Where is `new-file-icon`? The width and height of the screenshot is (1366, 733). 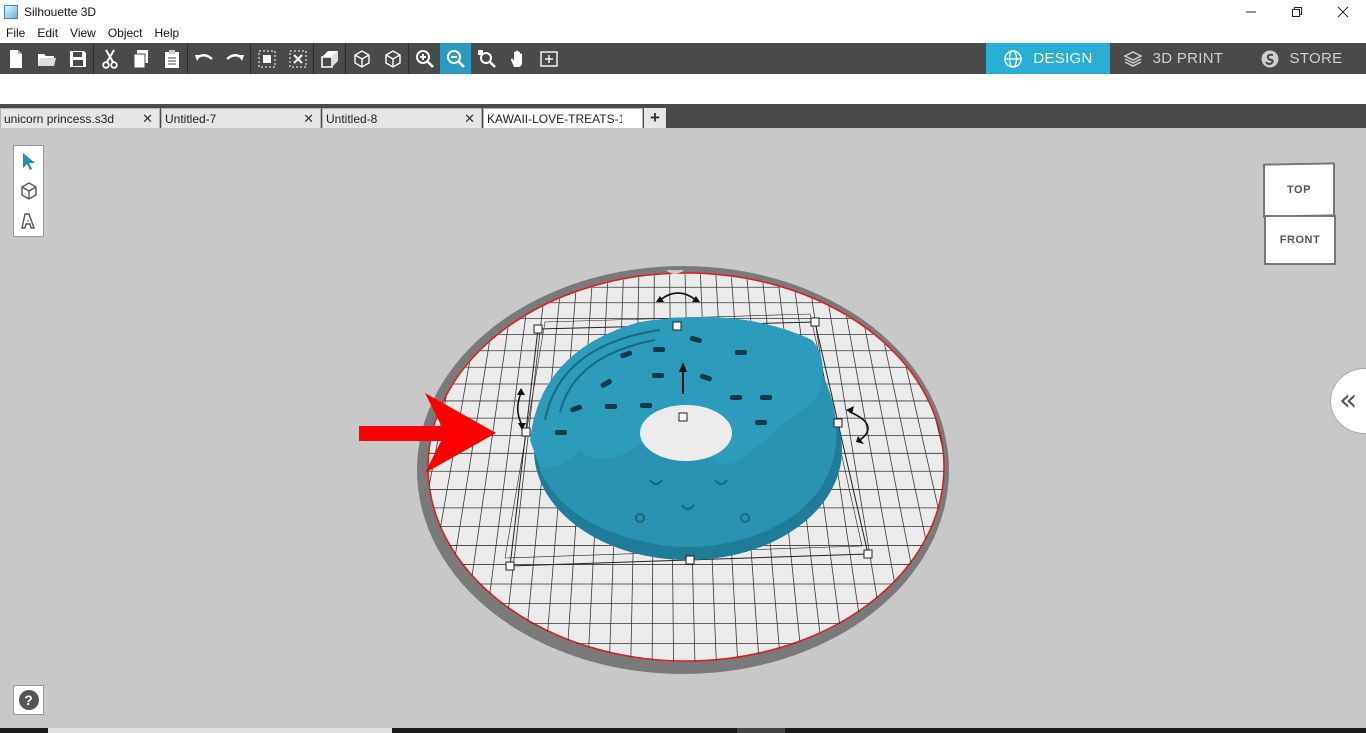
new-file-icon is located at coordinates (15, 58).